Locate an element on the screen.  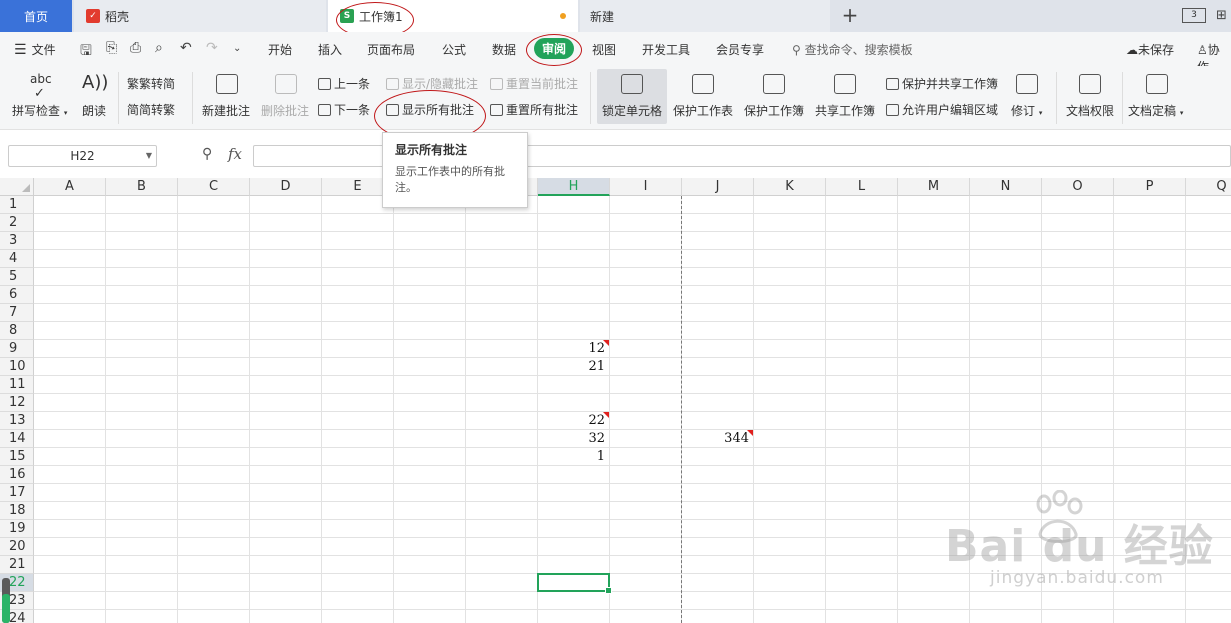
new-comment-button: 新建批注 is located at coordinates (226, 110).